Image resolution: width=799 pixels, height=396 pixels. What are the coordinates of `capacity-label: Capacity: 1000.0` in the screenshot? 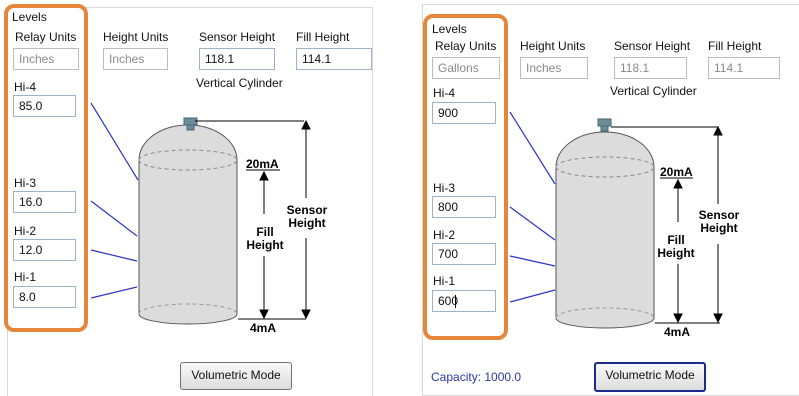 It's located at (476, 377).